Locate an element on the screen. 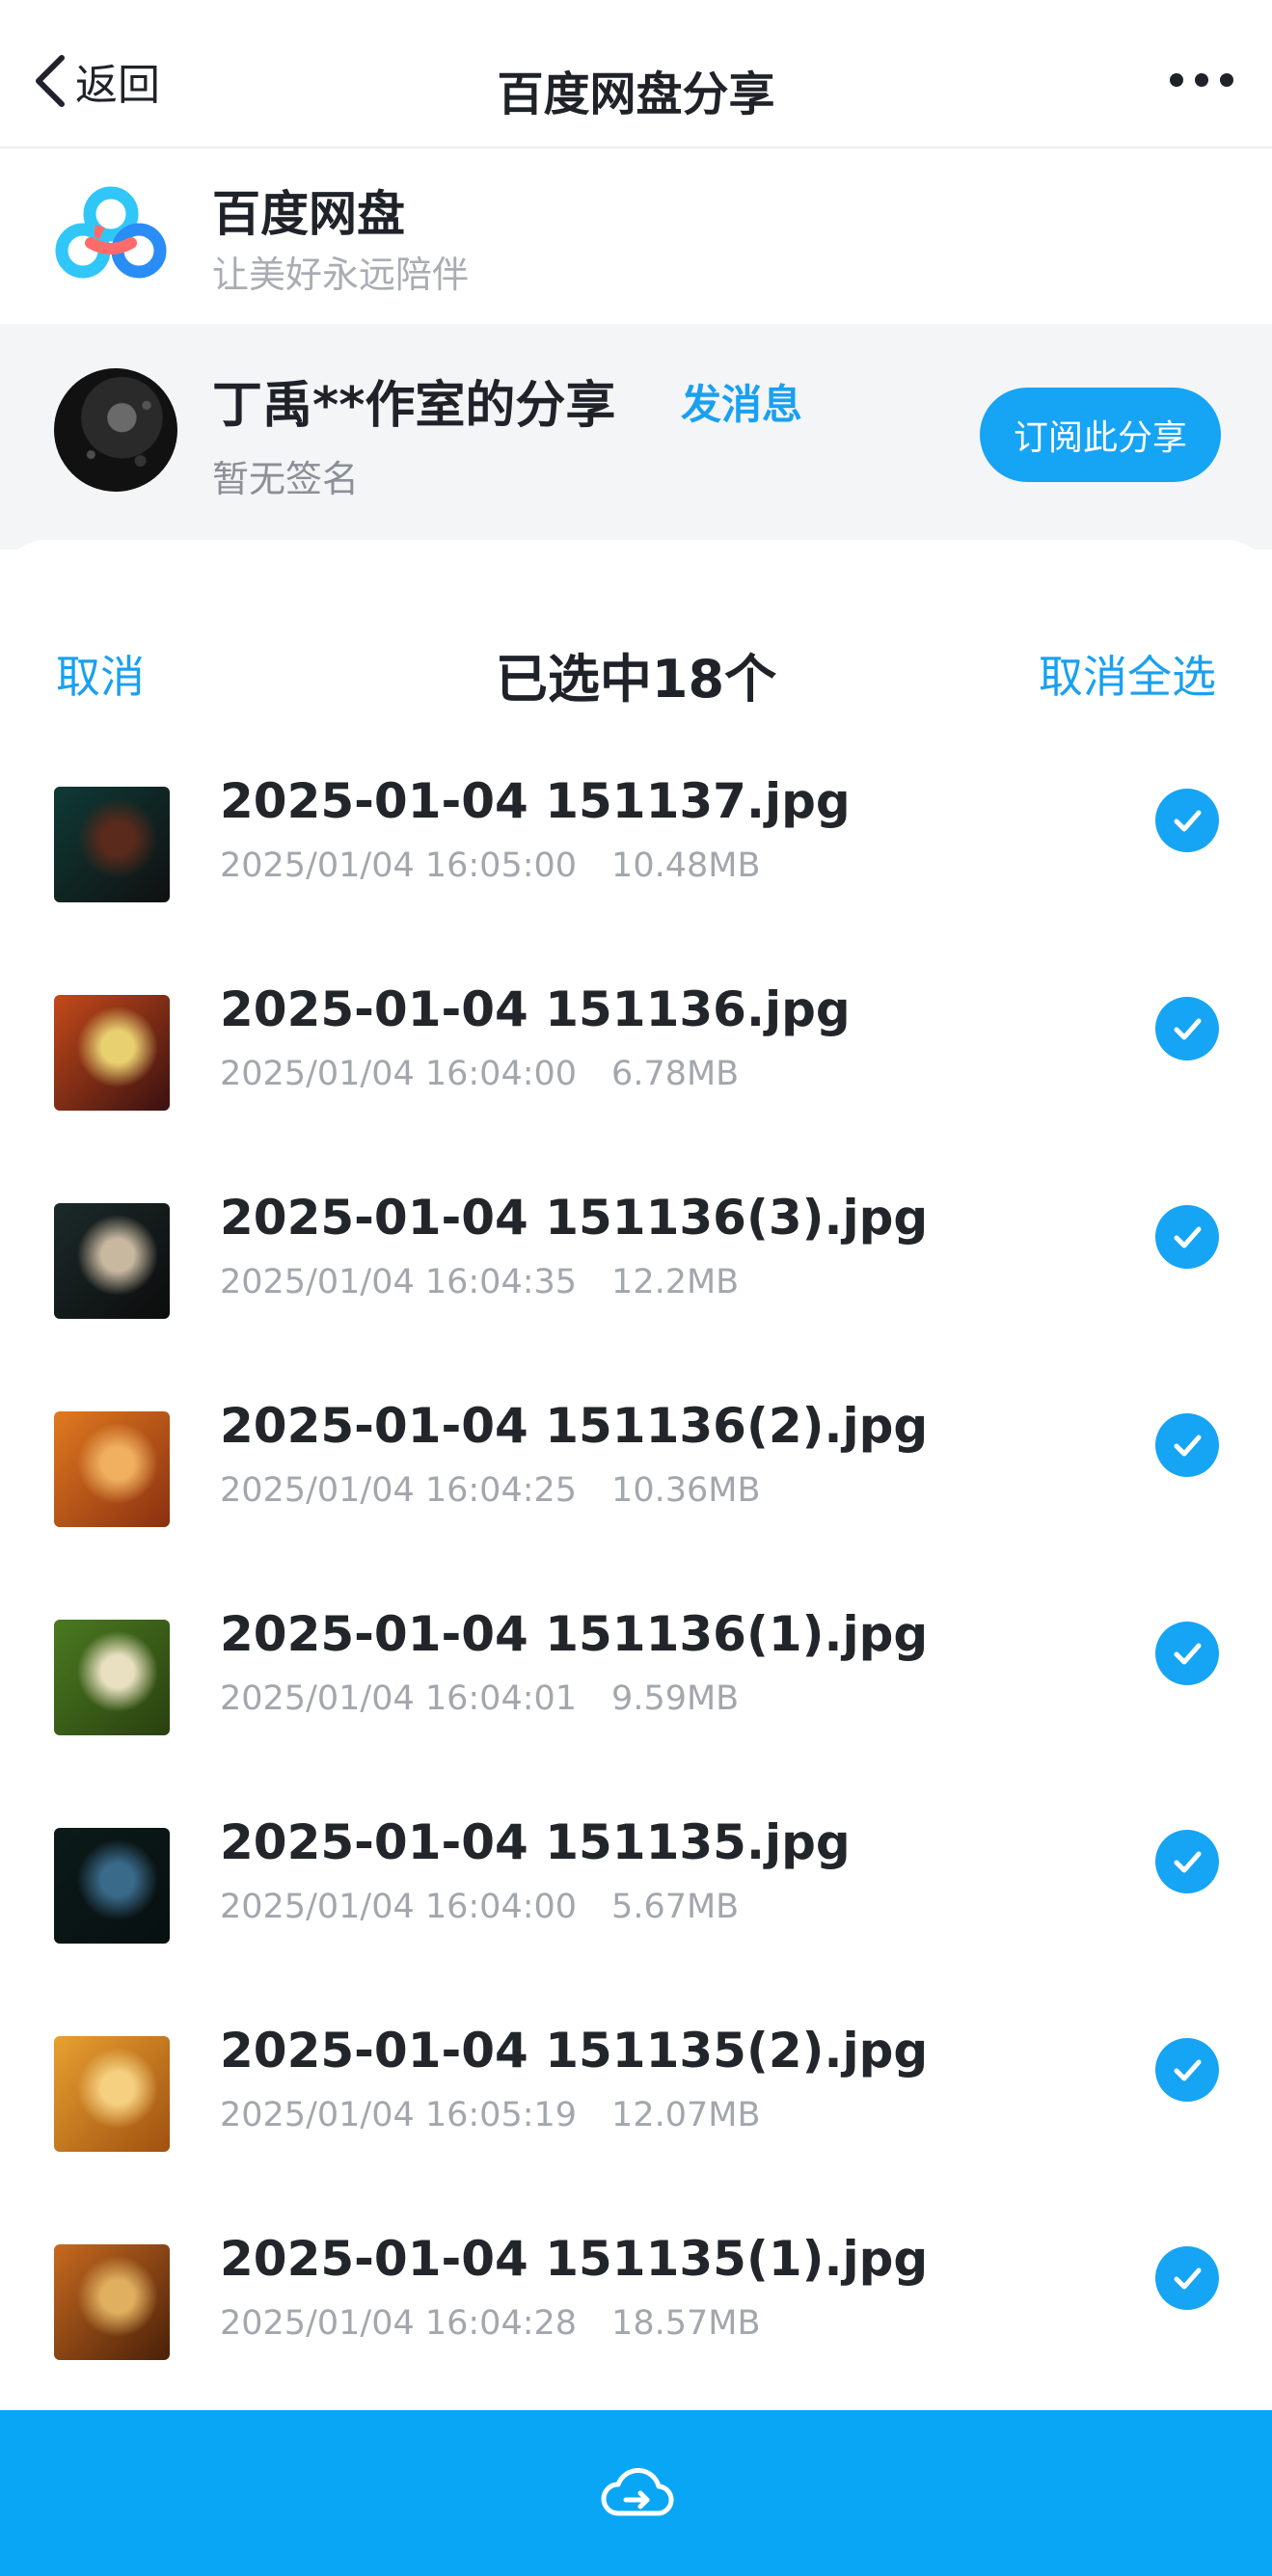  page-title: 百度网盘分享 is located at coordinates (636, 94).